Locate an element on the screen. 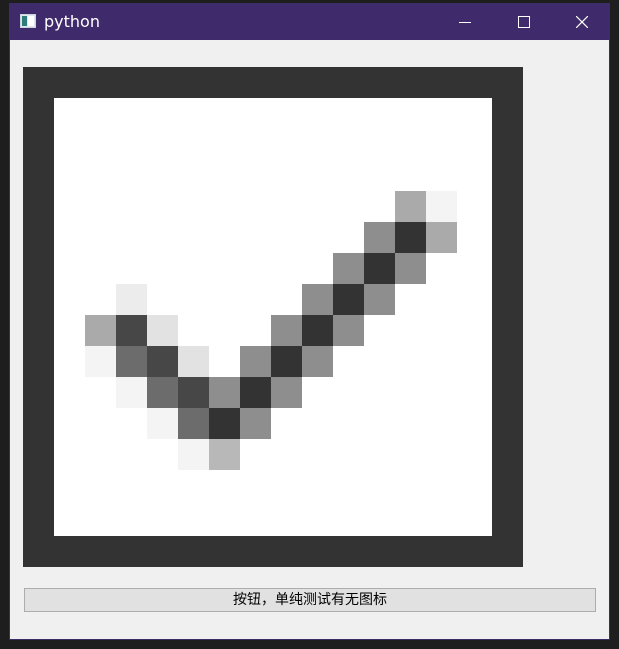 This screenshot has width=619, height=649. maximize-icon is located at coordinates (524, 22).